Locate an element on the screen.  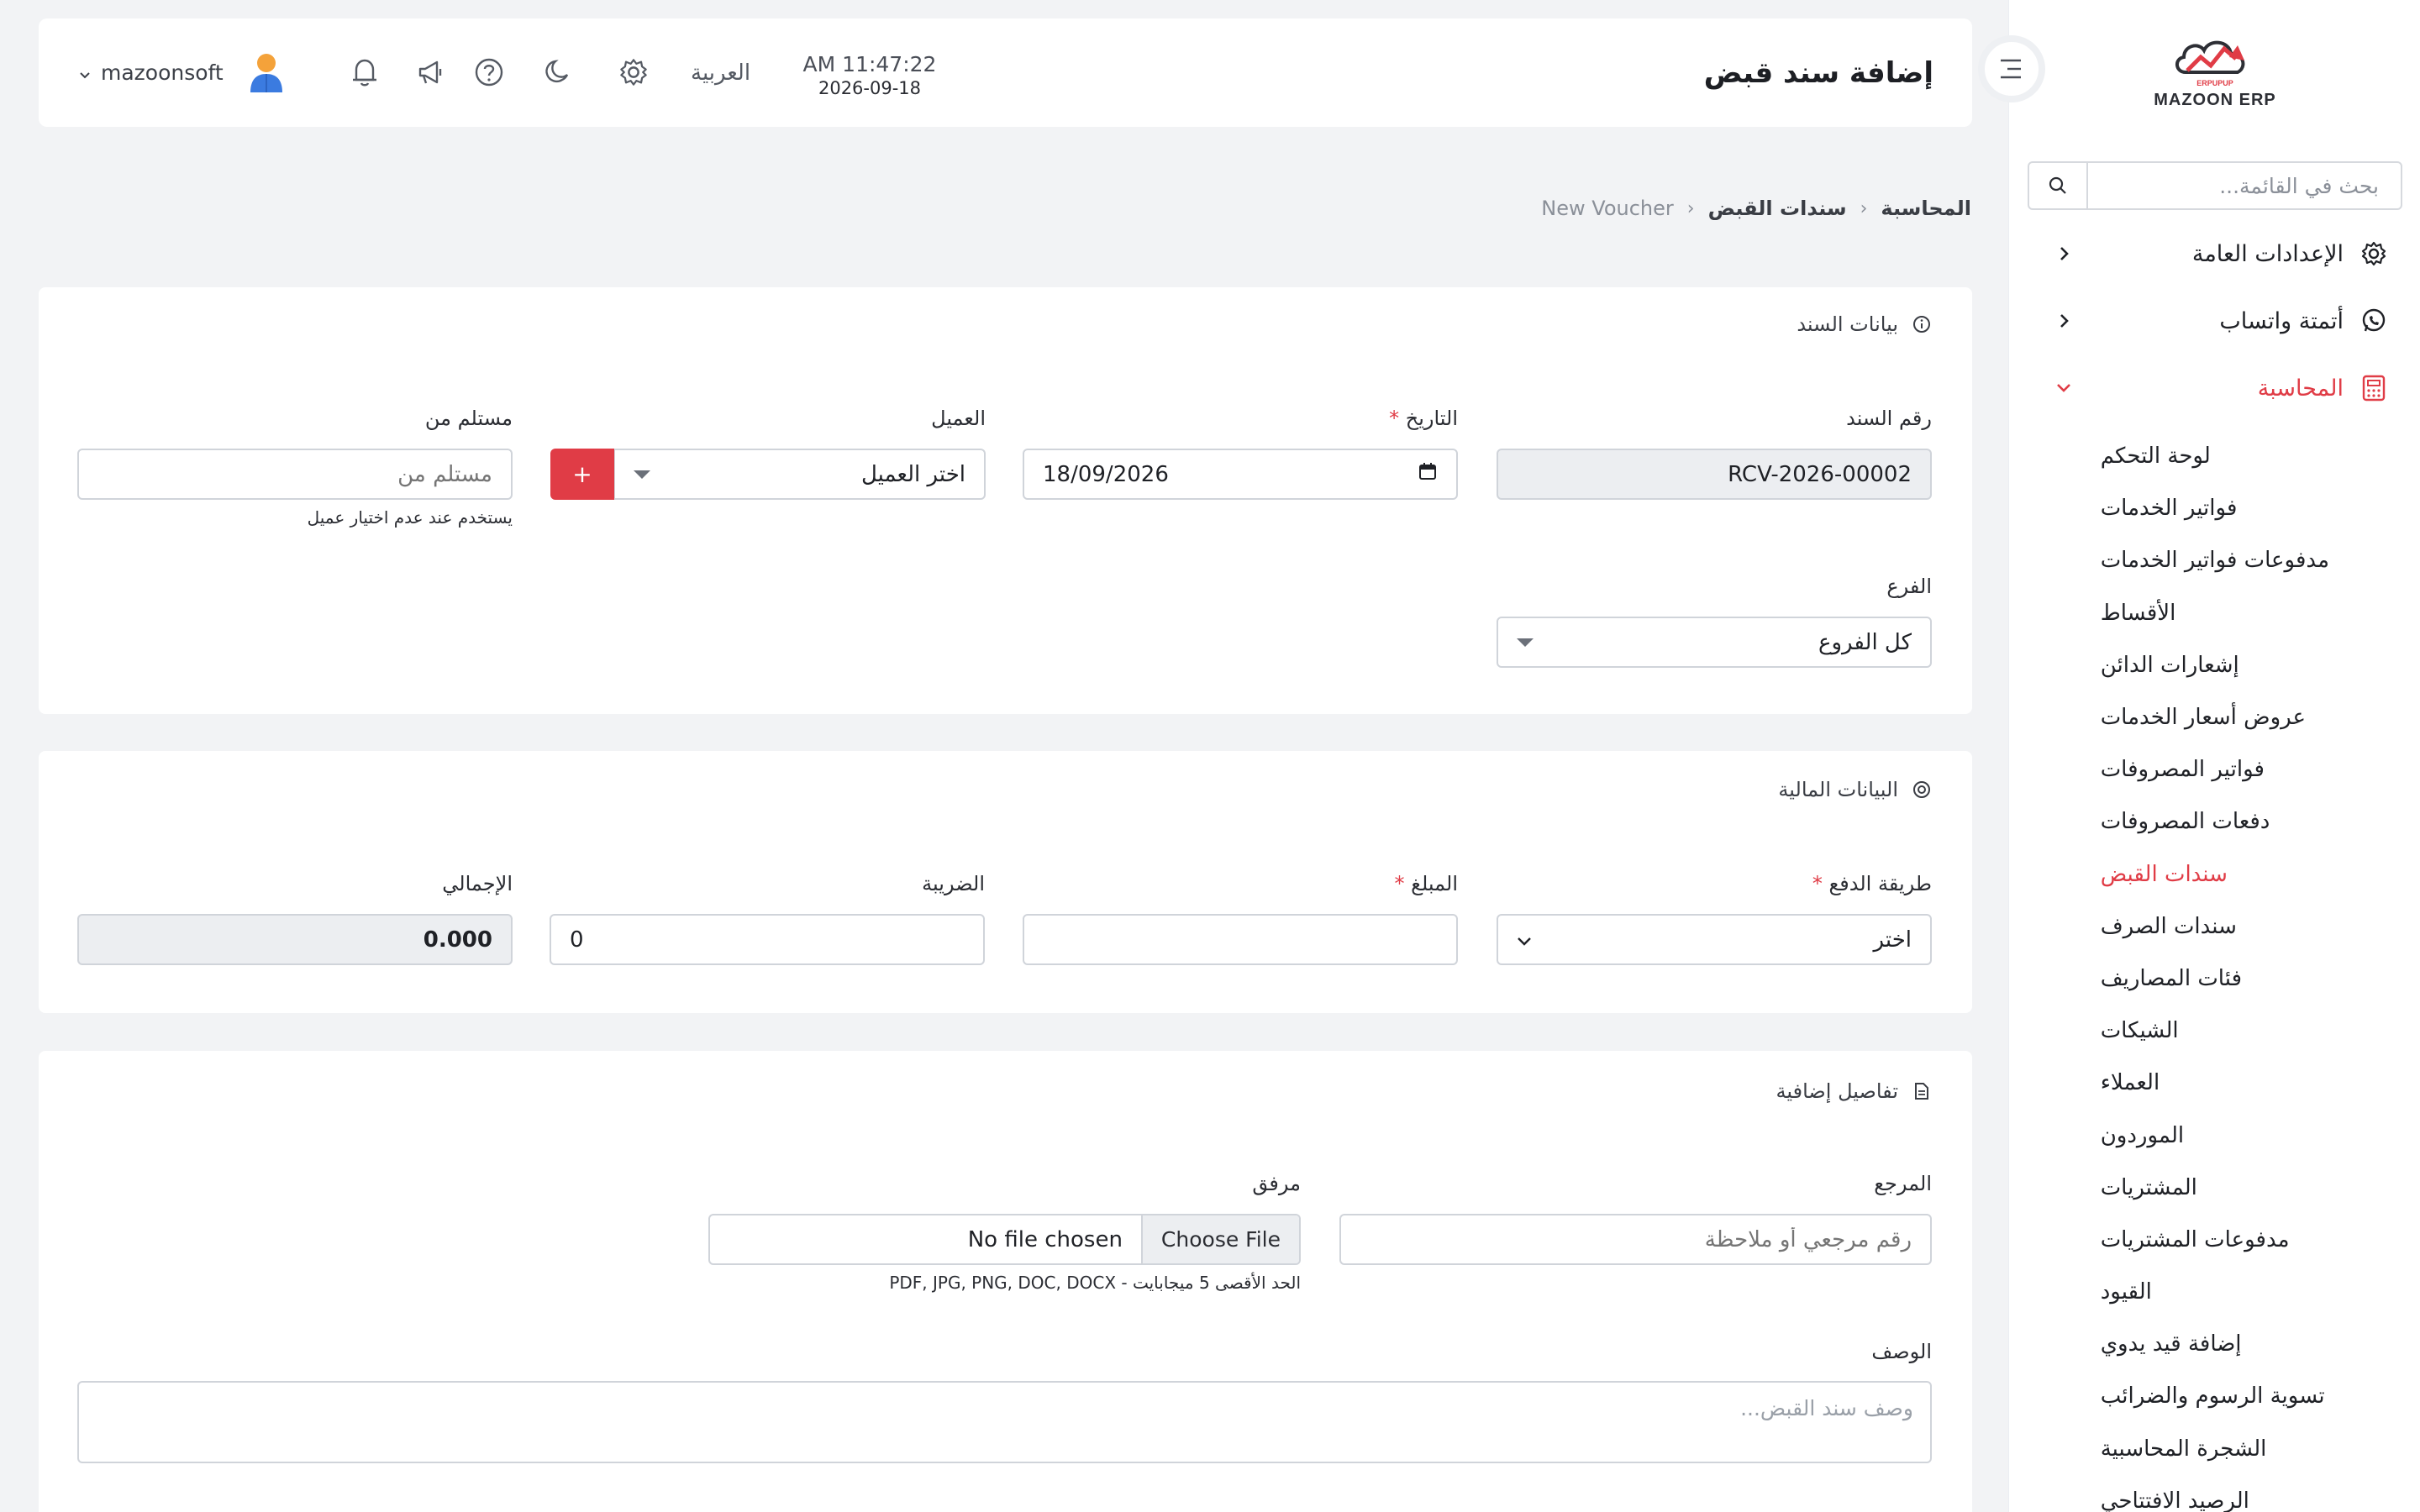
customer-select: اختر العميل is located at coordinates (799, 474).